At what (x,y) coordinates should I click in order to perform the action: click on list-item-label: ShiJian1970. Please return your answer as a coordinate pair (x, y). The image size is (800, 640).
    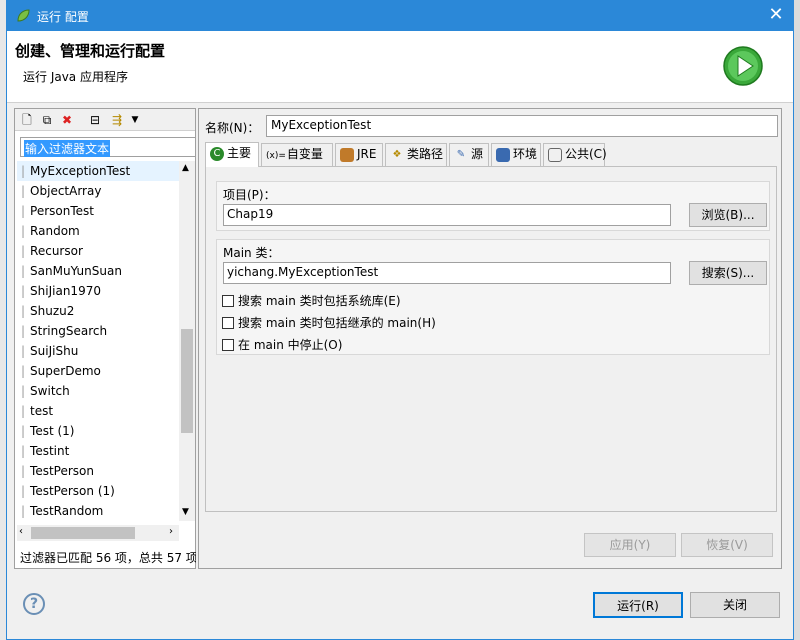
    Looking at the image, I should click on (65, 291).